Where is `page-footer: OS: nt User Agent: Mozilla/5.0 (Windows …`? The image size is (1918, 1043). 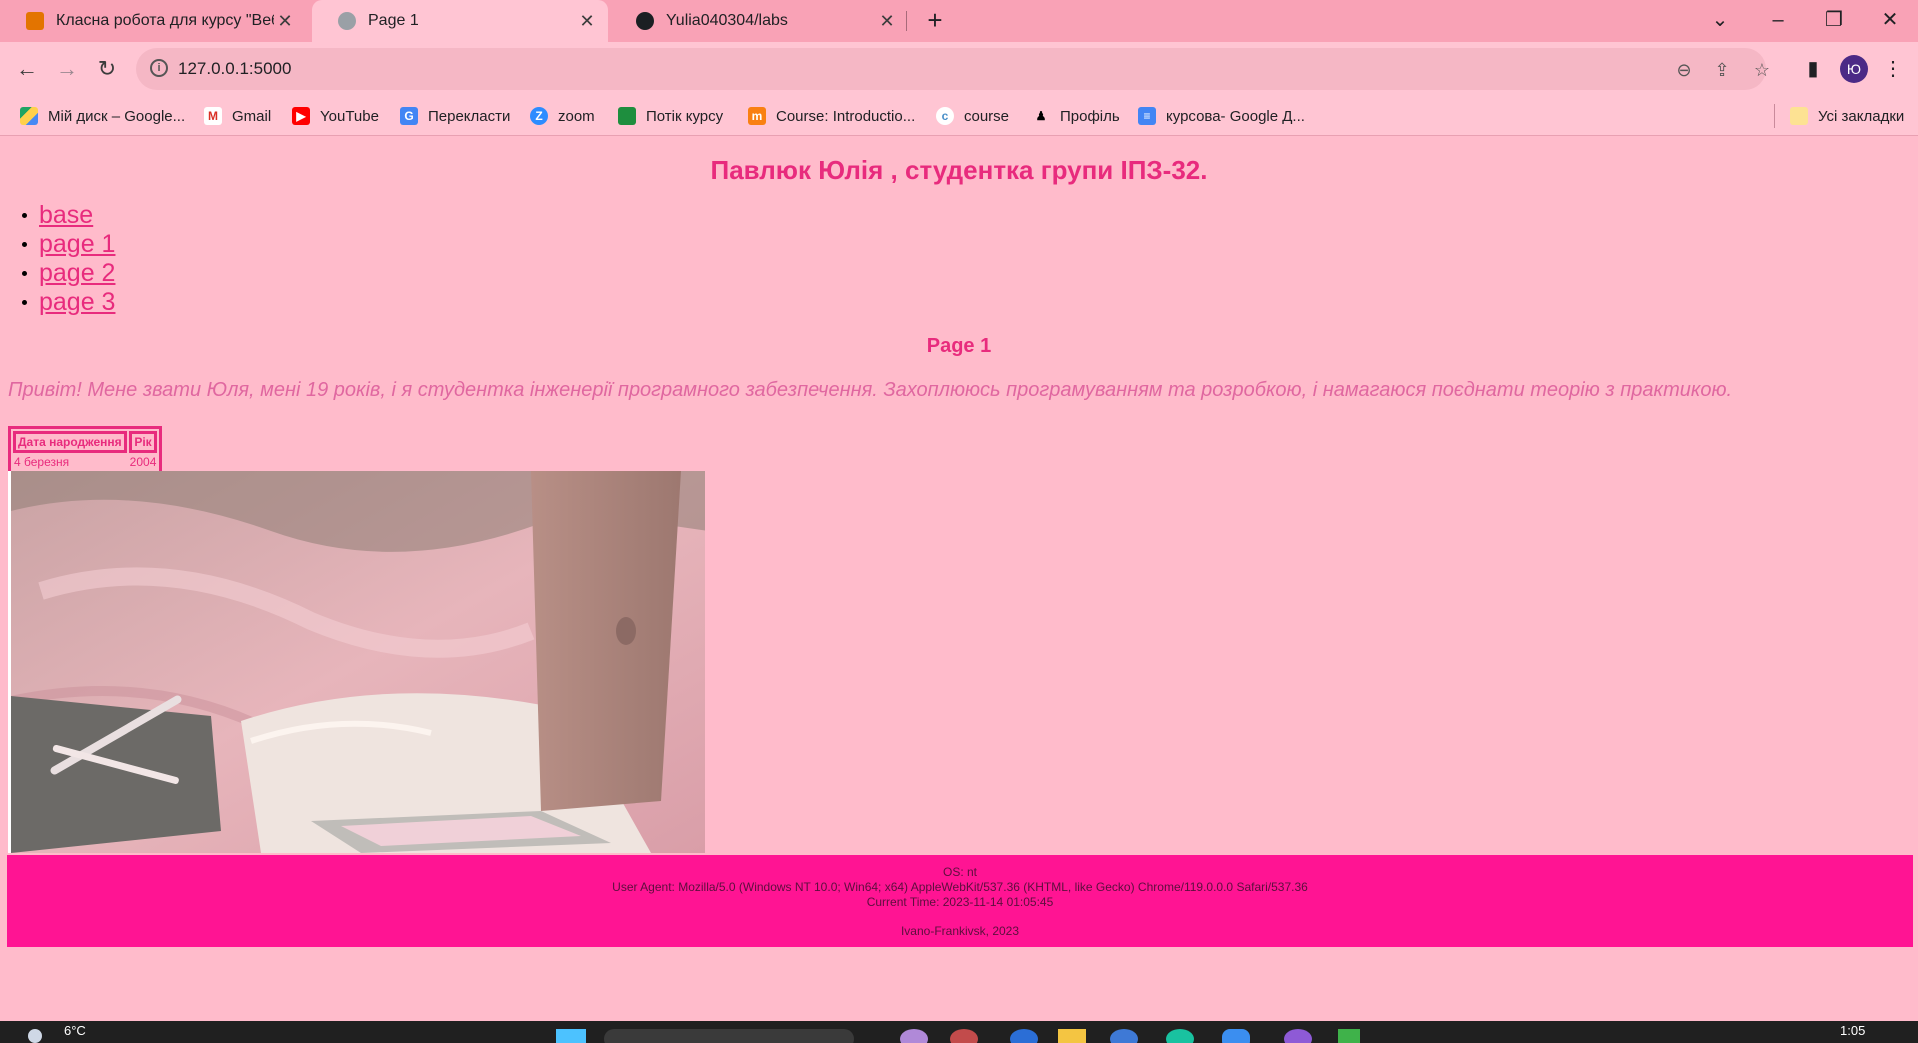
page-footer: OS: nt User Agent: Mozilla/5.0 (Windows … is located at coordinates (960, 901).